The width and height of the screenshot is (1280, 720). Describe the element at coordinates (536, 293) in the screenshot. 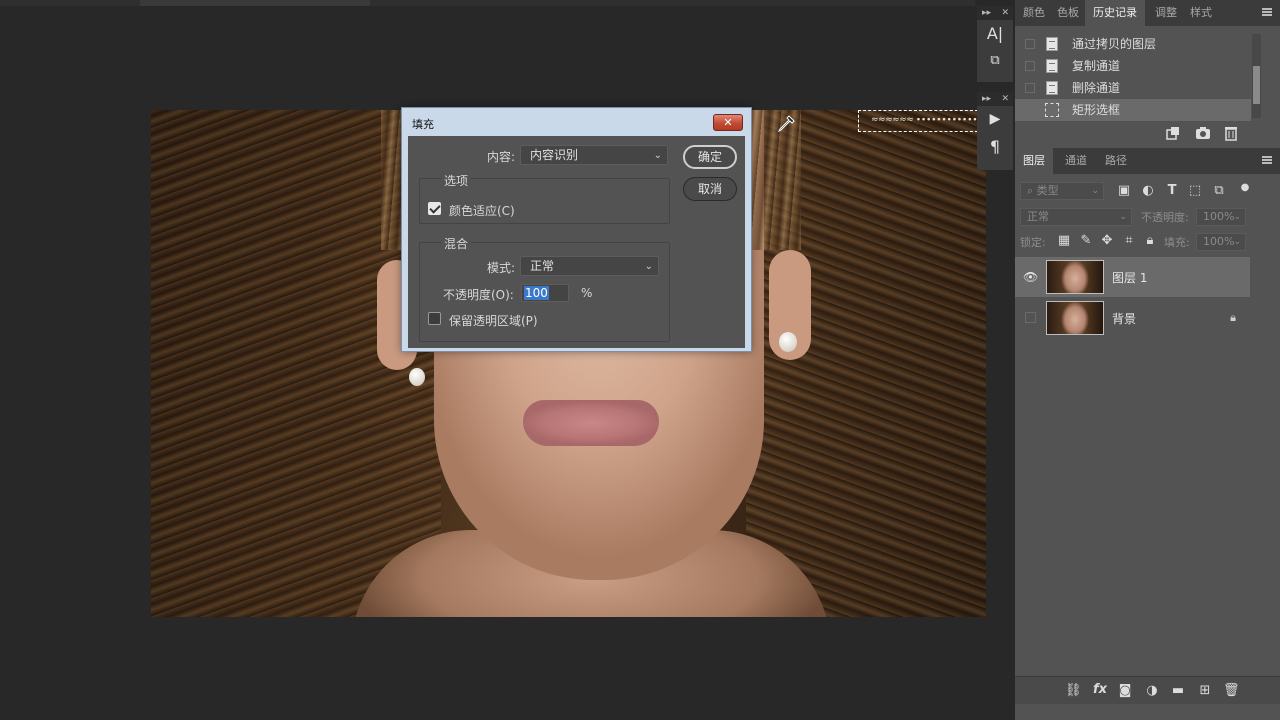

I see `opacity-value: 100` at that location.